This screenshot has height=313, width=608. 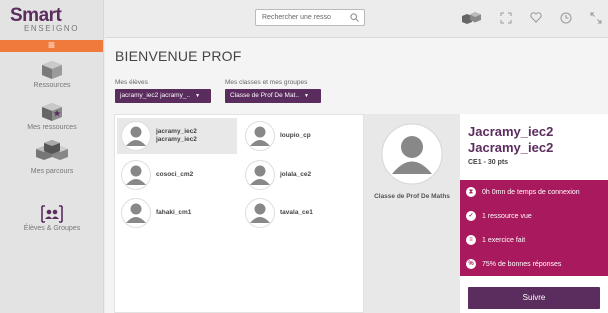 I want to click on hourglass-icon: ⧗, so click(x=471, y=192).